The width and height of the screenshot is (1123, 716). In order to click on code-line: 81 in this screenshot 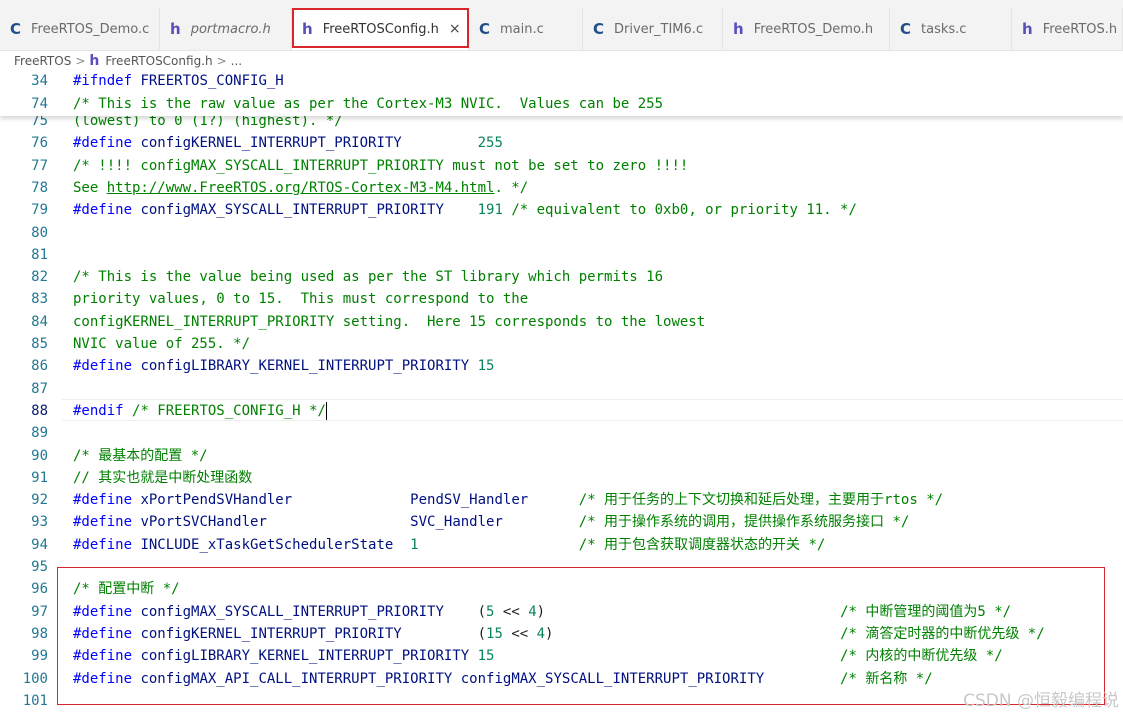, I will do `click(561, 255)`.